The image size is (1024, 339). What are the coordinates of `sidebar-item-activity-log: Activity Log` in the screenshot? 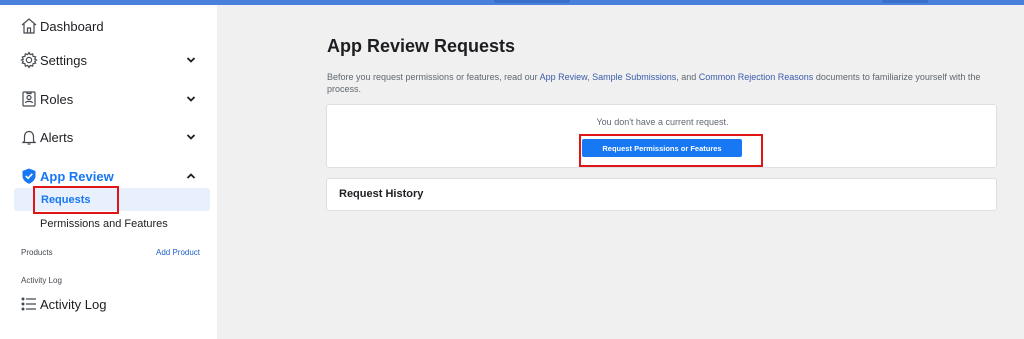 It's located at (108, 304).